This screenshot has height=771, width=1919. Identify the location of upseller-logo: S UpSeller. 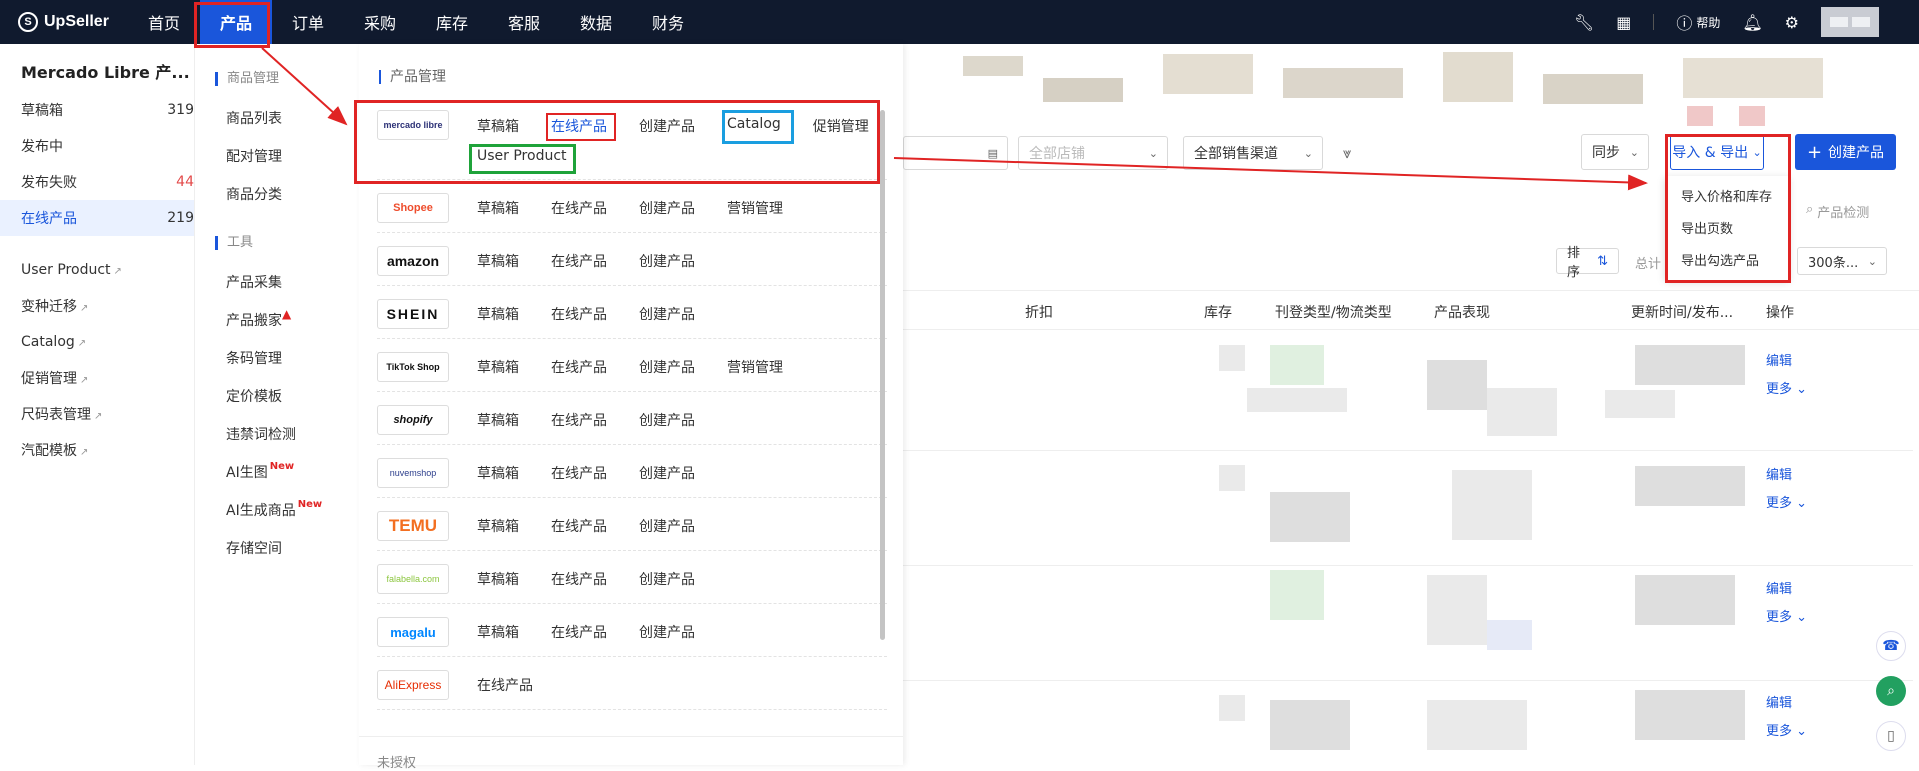
(63, 22).